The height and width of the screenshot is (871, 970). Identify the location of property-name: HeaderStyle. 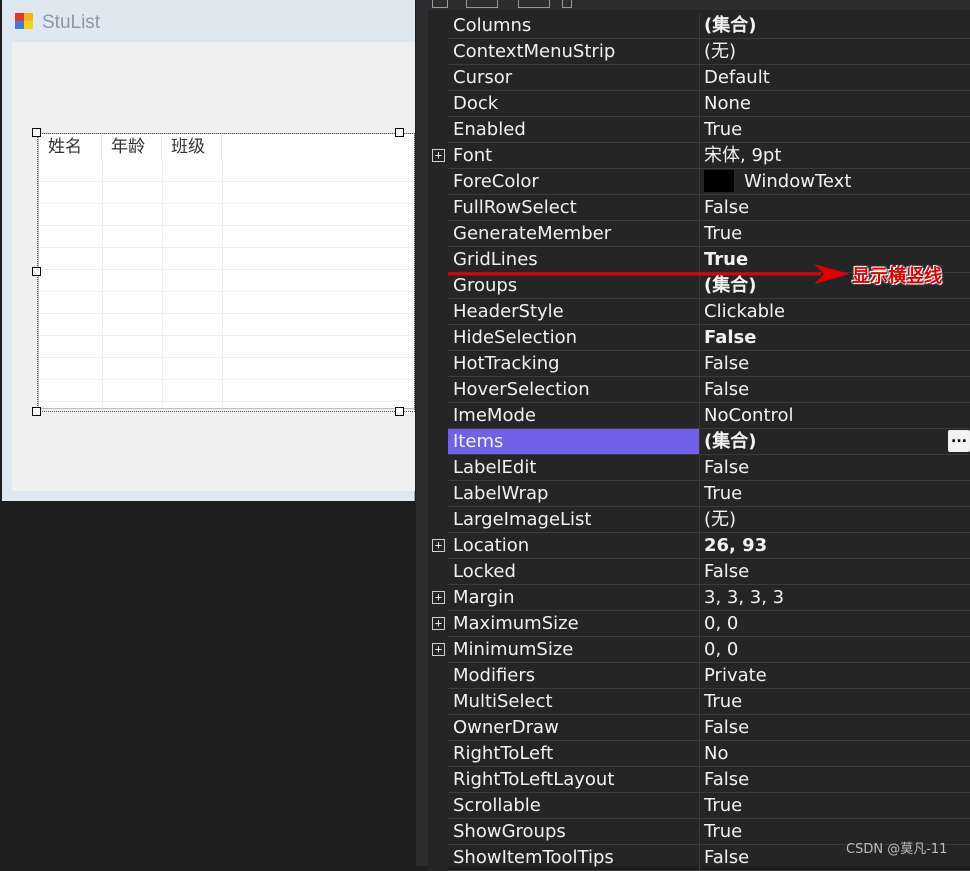
(574, 311).